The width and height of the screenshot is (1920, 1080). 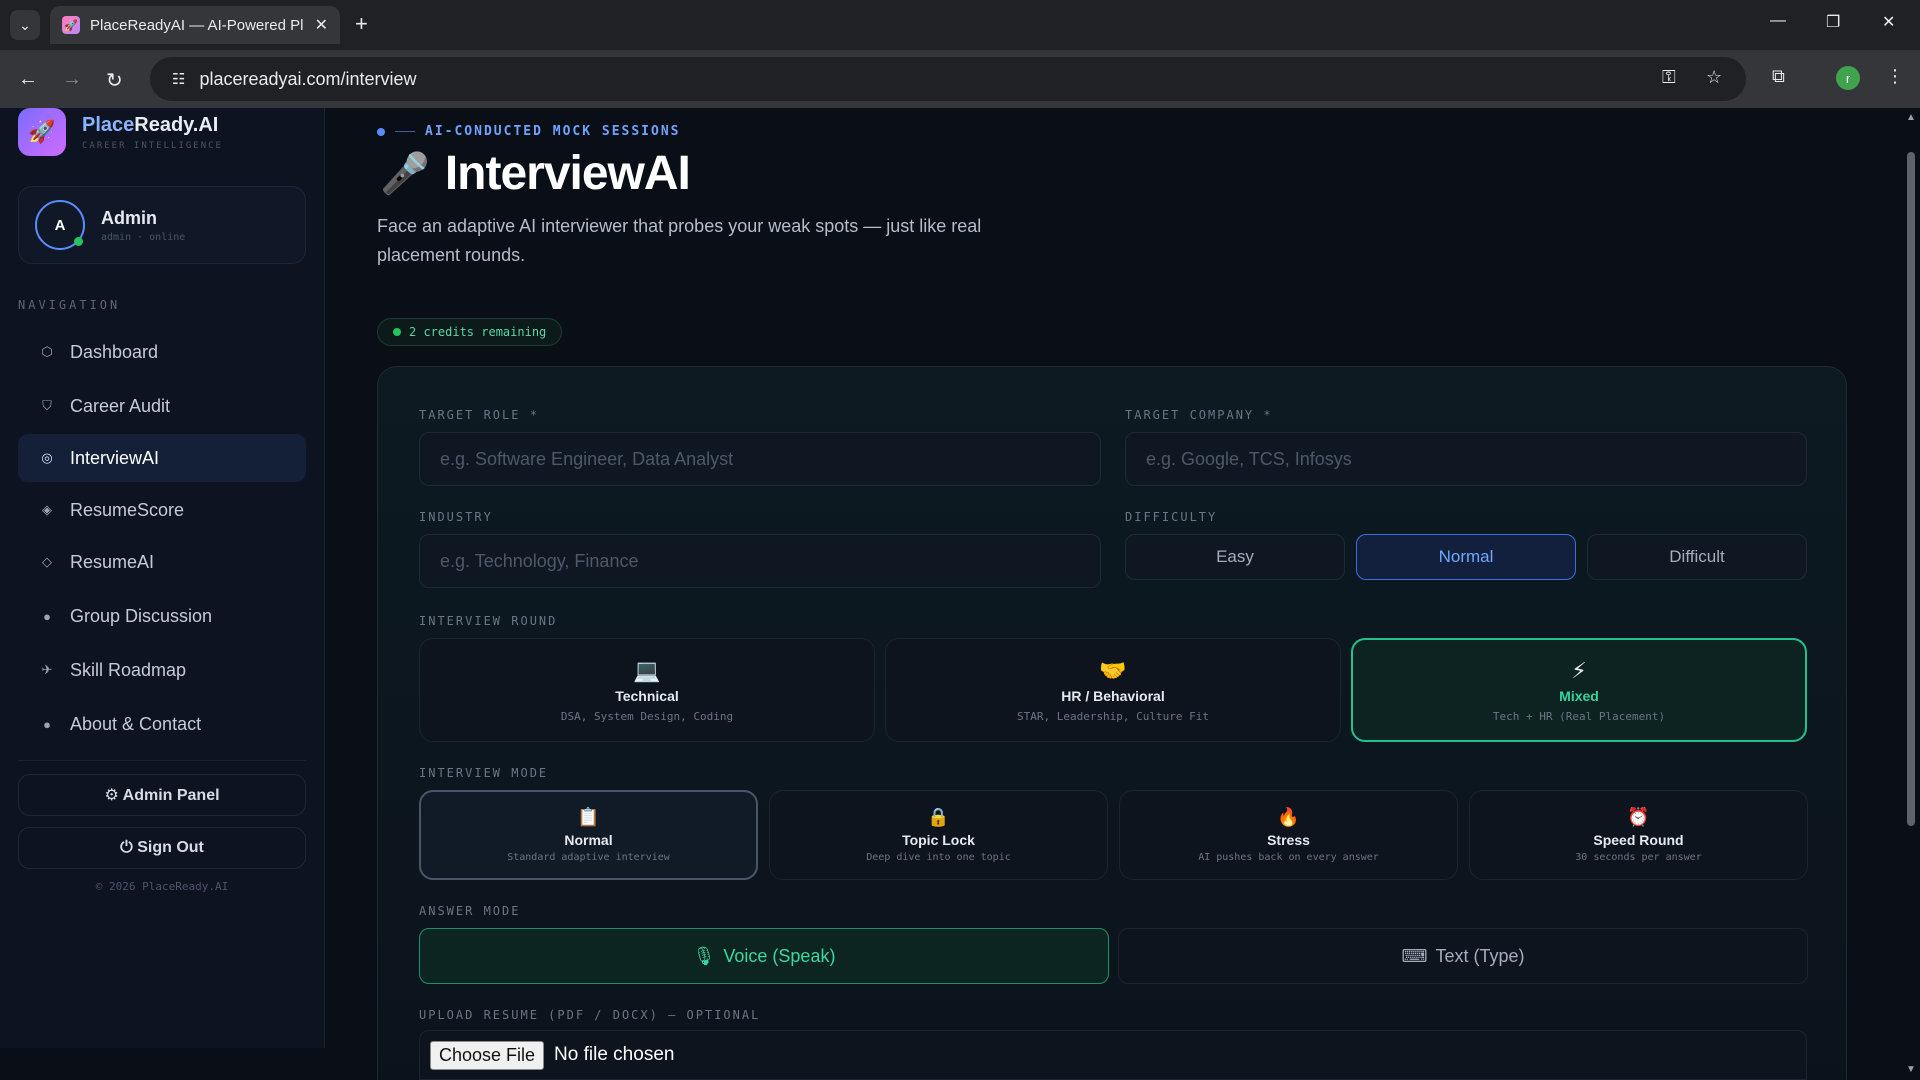 What do you see at coordinates (1235, 557) in the screenshot?
I see `difficulty-easy-button: Easy` at bounding box center [1235, 557].